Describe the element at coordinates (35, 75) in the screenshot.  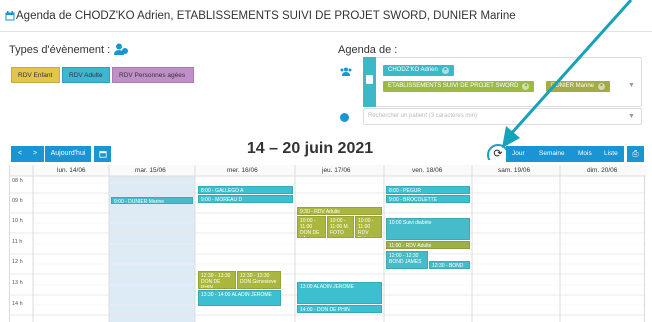
I see `event-type-enfant: RDV Enfant` at that location.